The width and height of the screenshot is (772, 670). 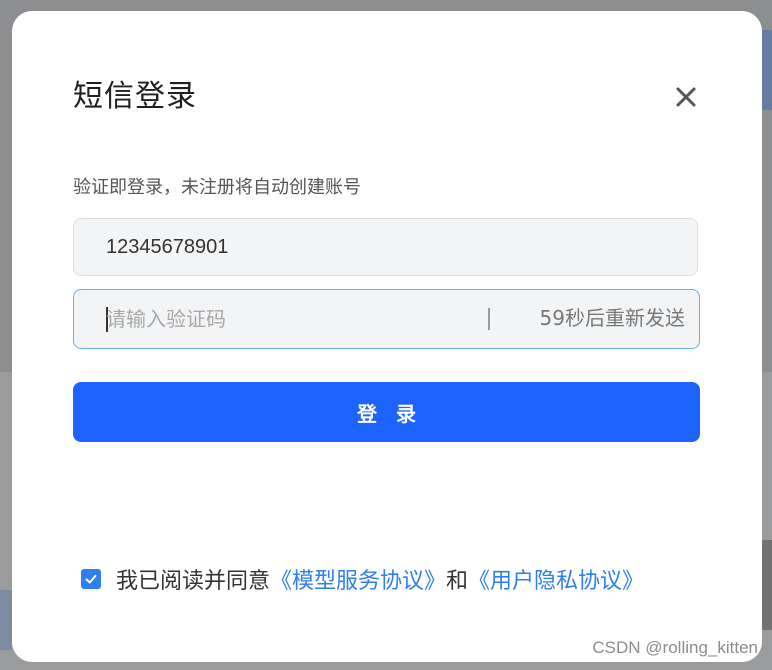 I want to click on watermark-text: CSDN @rolling_kitten, so click(x=675, y=647).